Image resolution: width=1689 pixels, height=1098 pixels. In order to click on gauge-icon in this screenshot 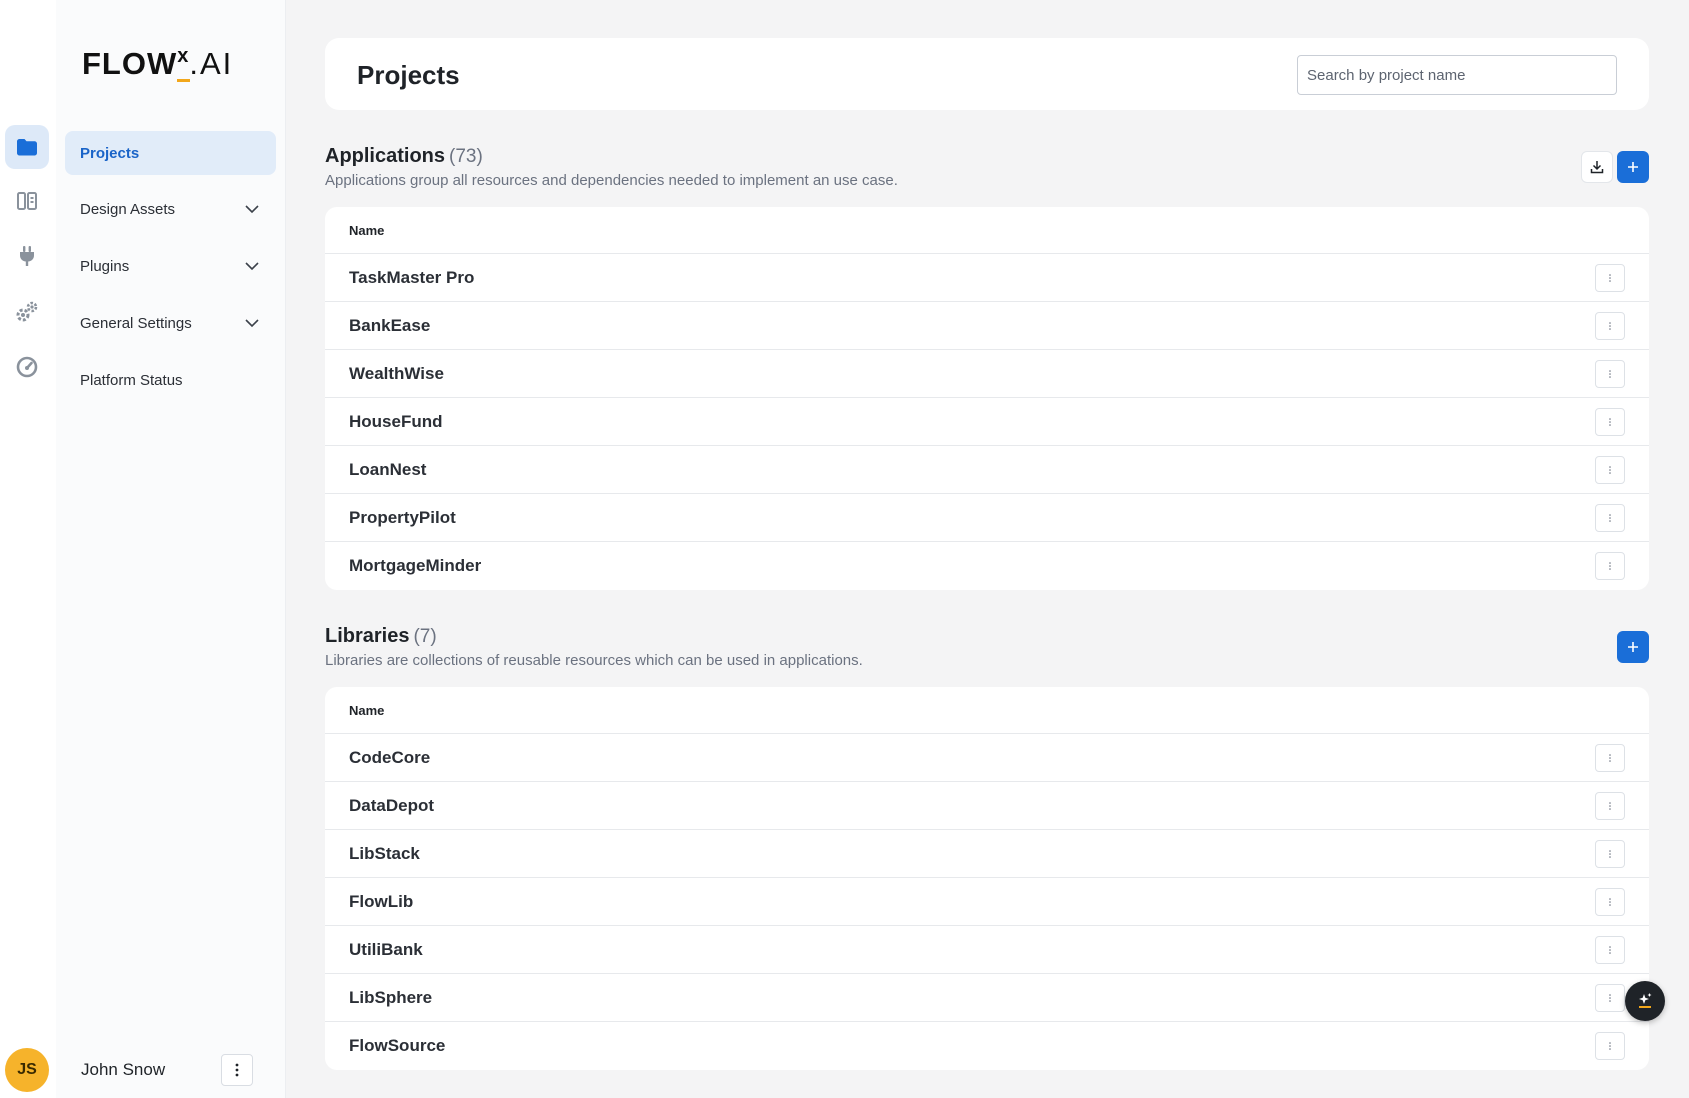, I will do `click(27, 367)`.